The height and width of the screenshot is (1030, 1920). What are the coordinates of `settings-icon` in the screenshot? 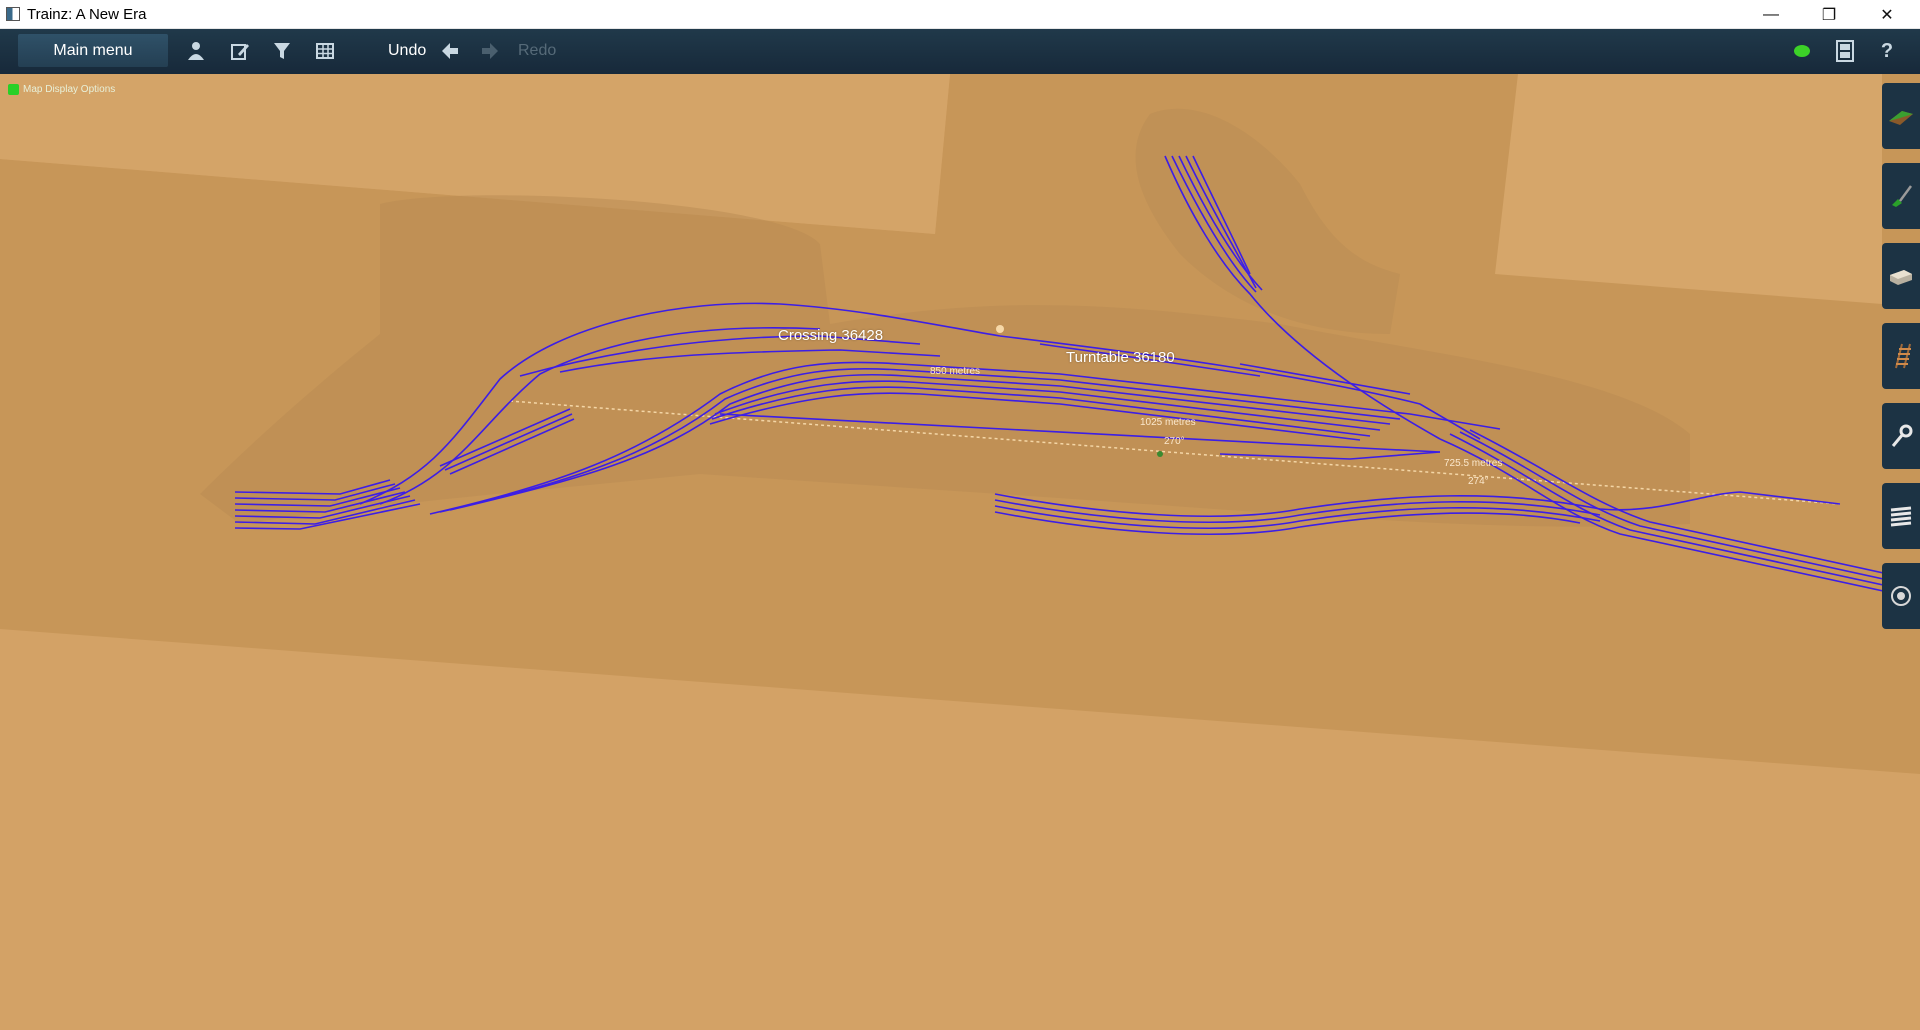 It's located at (1901, 596).